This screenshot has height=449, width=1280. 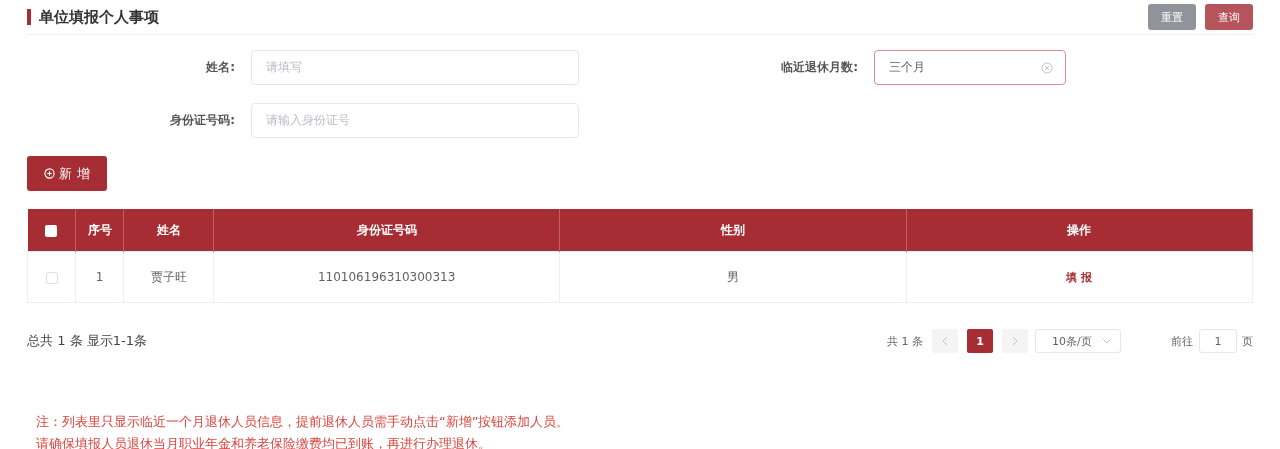 What do you see at coordinates (220, 67) in the screenshot?
I see `field-label: 姓名:` at bounding box center [220, 67].